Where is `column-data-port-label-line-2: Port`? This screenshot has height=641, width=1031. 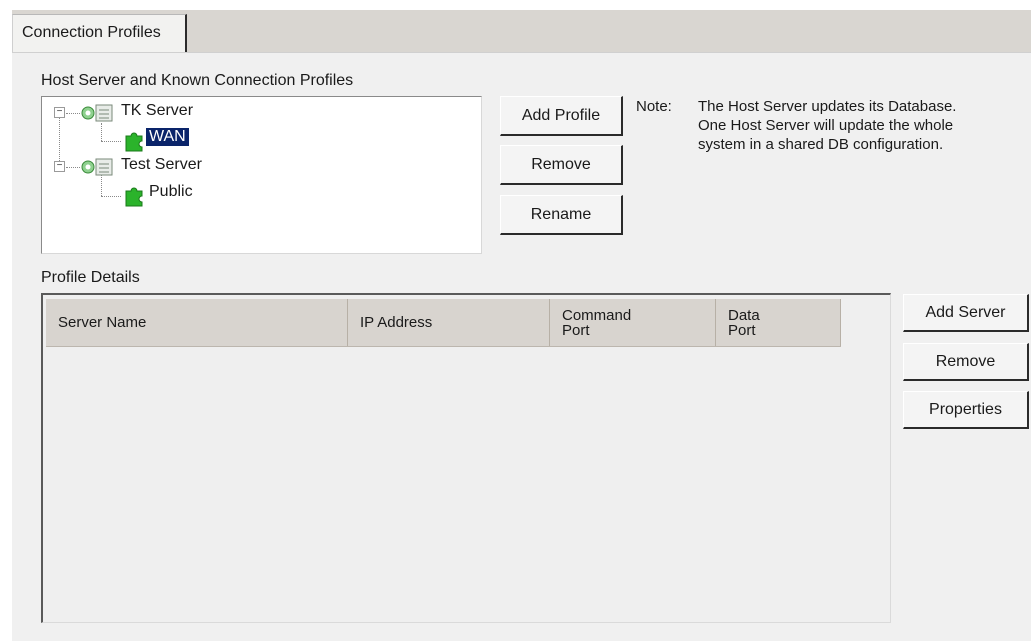 column-data-port-label-line-2: Port is located at coordinates (742, 330).